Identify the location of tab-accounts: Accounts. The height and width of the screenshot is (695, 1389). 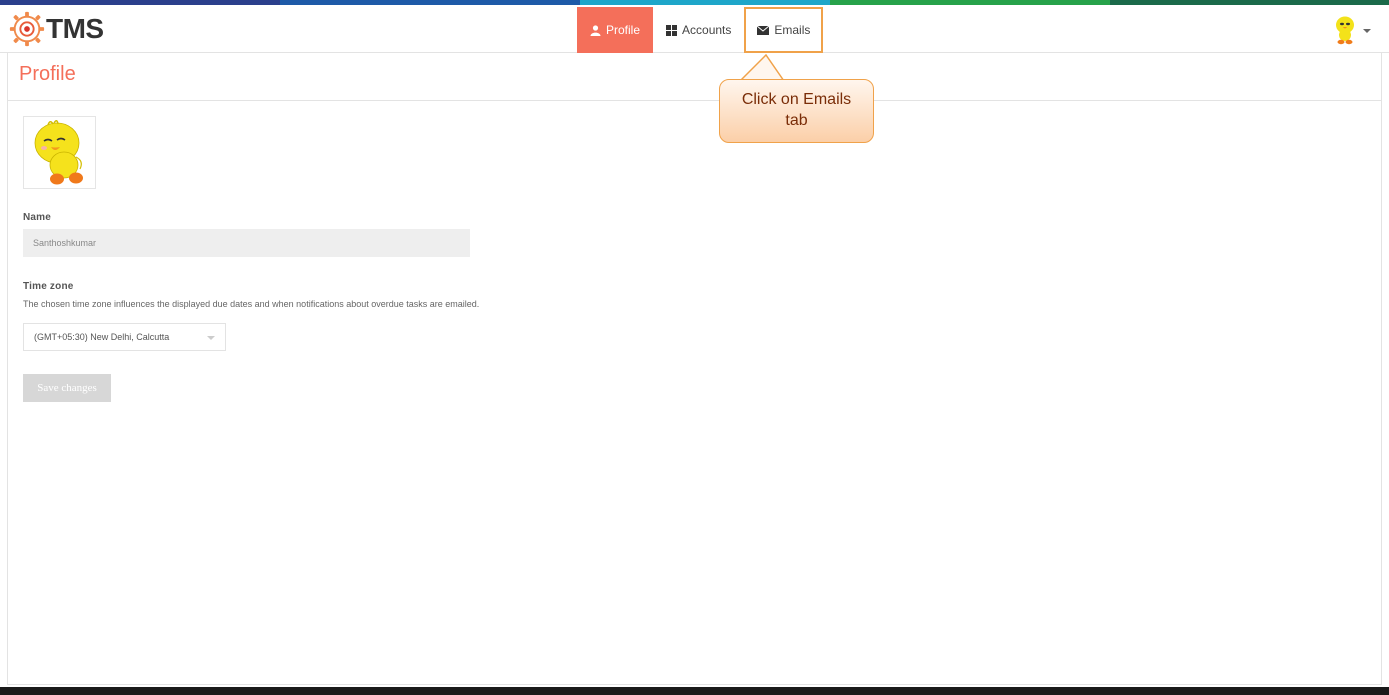
(698, 30).